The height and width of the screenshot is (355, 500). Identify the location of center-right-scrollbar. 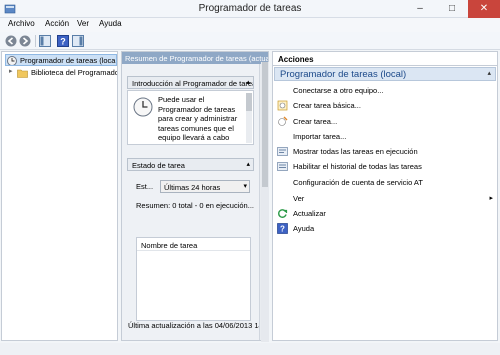
(265, 202).